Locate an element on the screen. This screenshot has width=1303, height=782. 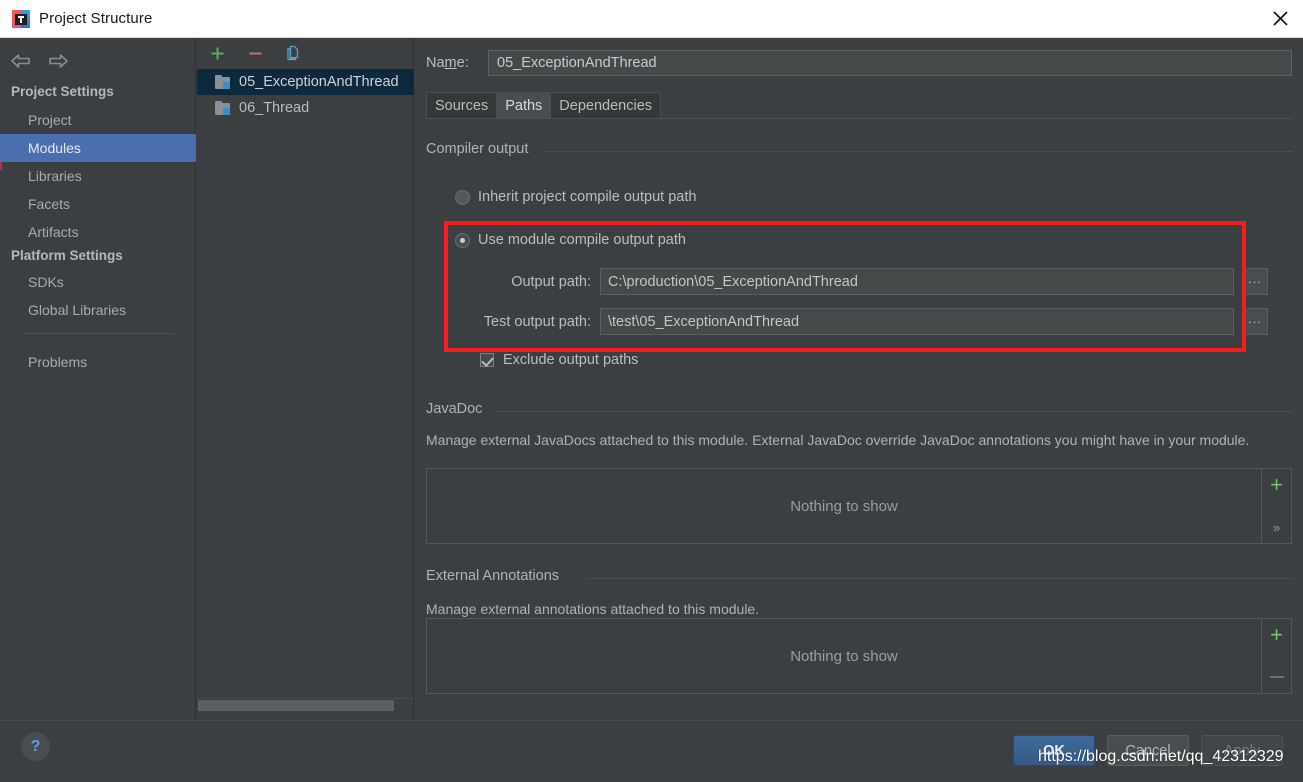
remove-annotation-button is located at coordinates (1277, 677).